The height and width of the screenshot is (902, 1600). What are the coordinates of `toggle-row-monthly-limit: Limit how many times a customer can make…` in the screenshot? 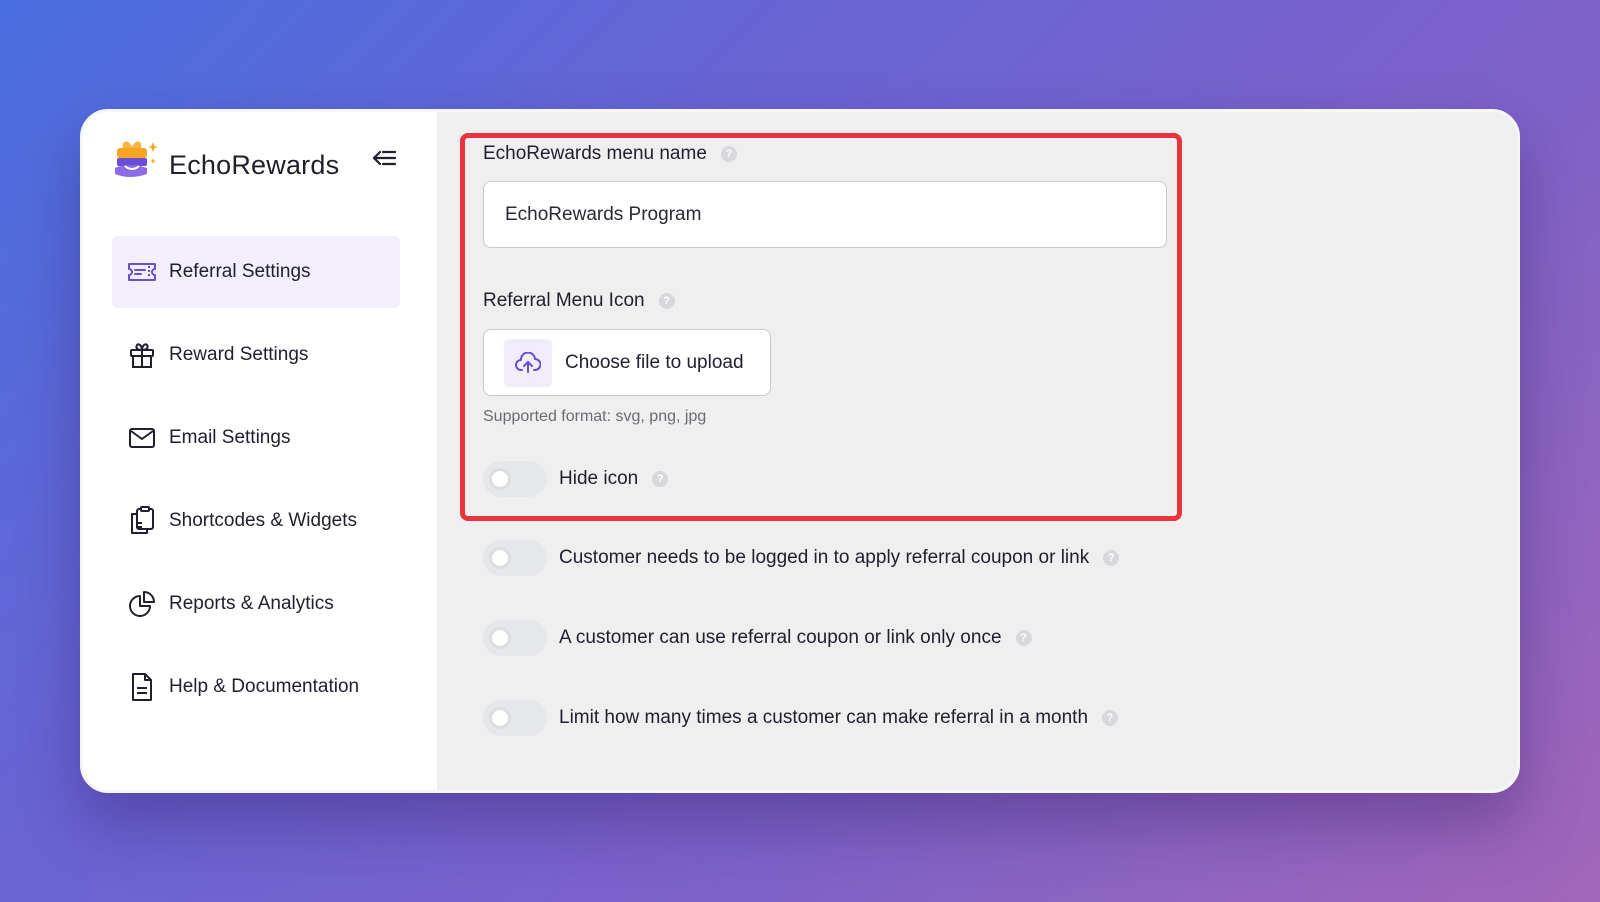 It's located at (801, 718).